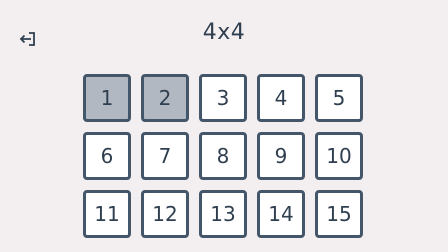 The height and width of the screenshot is (252, 448). Describe the element at coordinates (281, 98) in the screenshot. I see `tile-4: 4` at that location.